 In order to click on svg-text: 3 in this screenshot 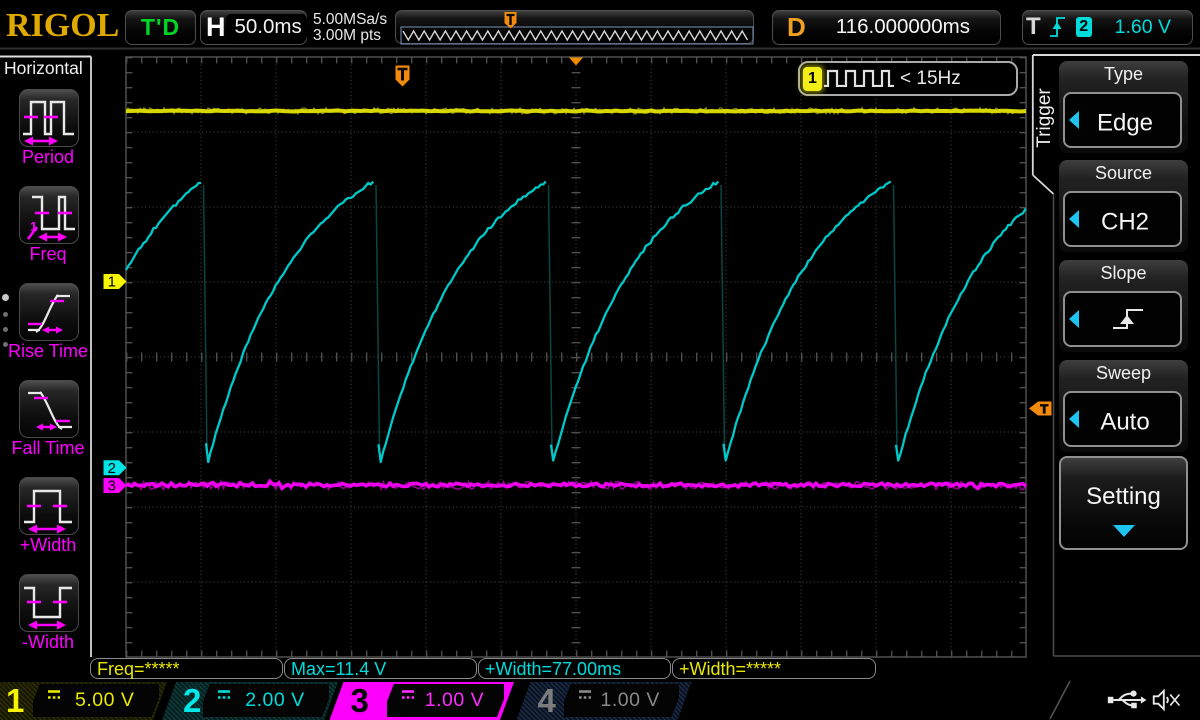, I will do `click(112, 486)`.